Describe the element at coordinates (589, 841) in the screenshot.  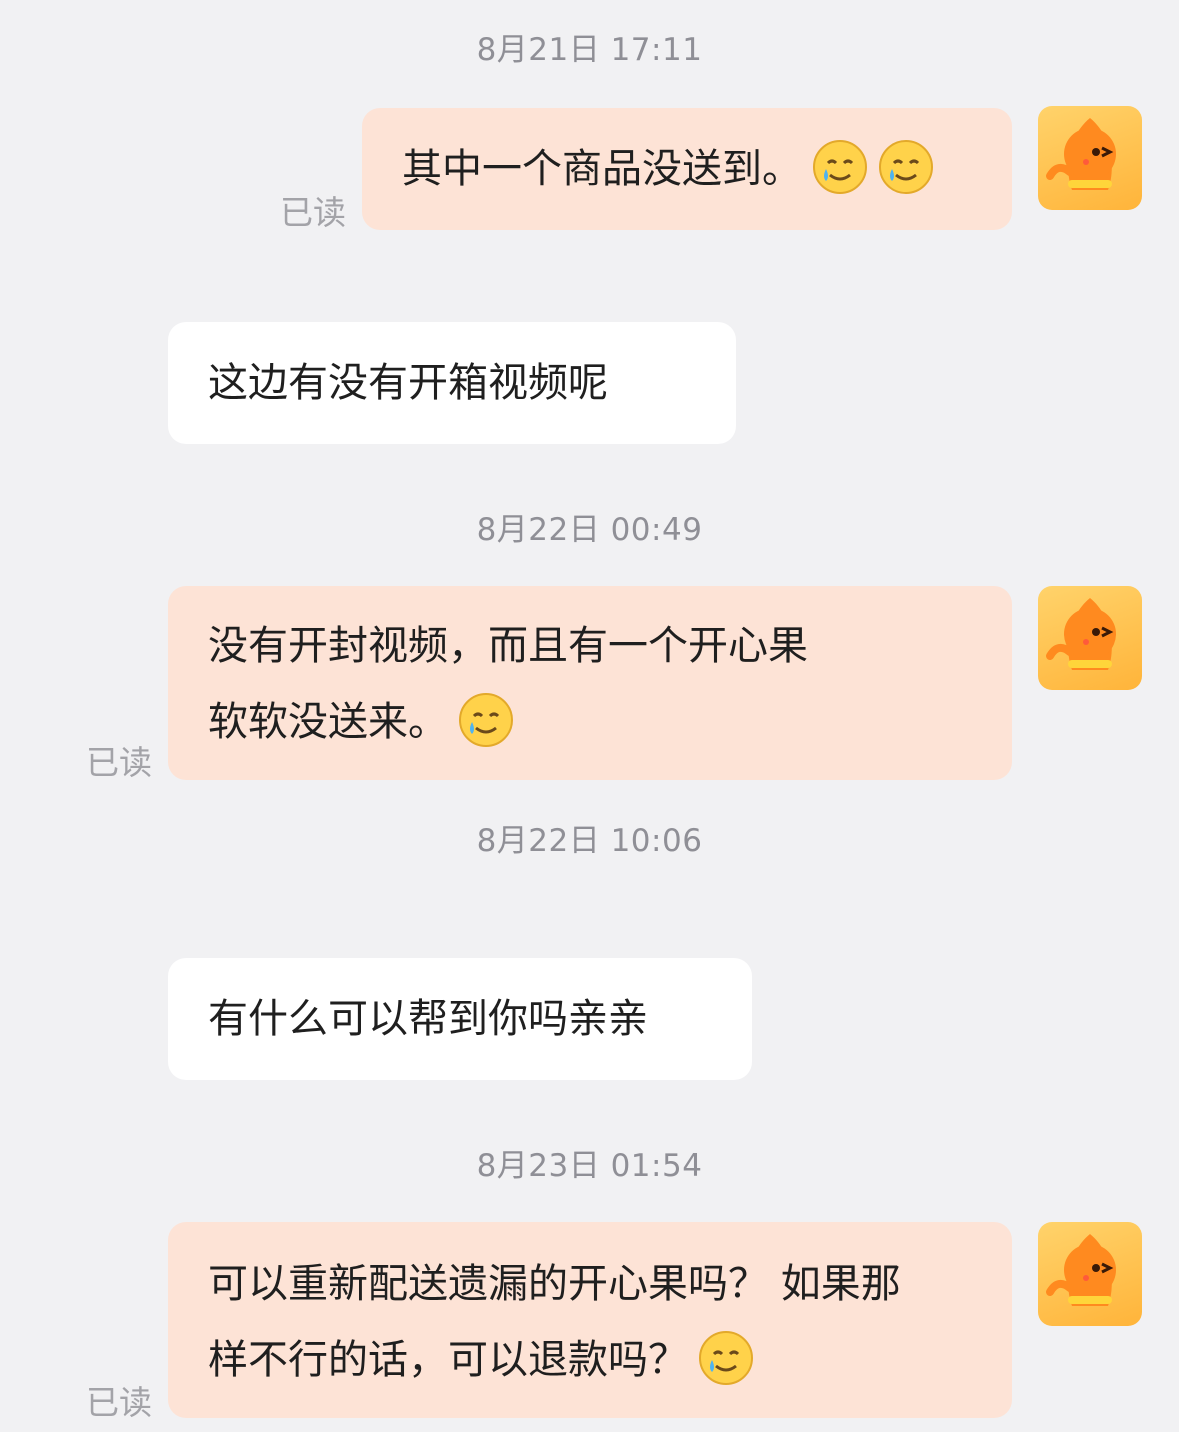
I see `timestamp: 8月22日 10:06` at that location.